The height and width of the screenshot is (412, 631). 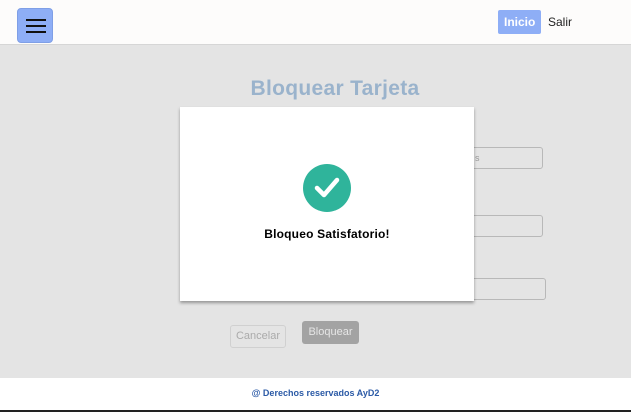 I want to click on nav-link-salir: Salir, so click(x=560, y=22).